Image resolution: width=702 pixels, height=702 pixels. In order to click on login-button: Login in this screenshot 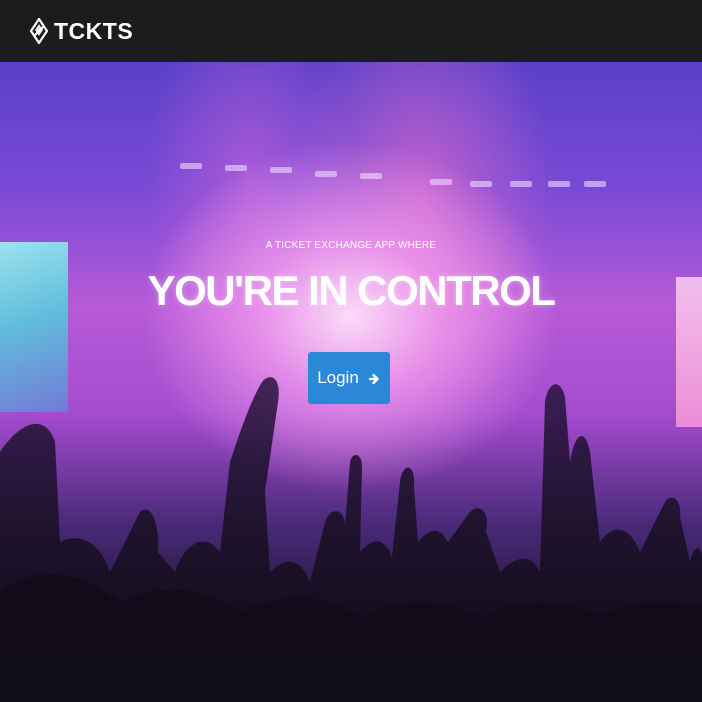, I will do `click(349, 378)`.